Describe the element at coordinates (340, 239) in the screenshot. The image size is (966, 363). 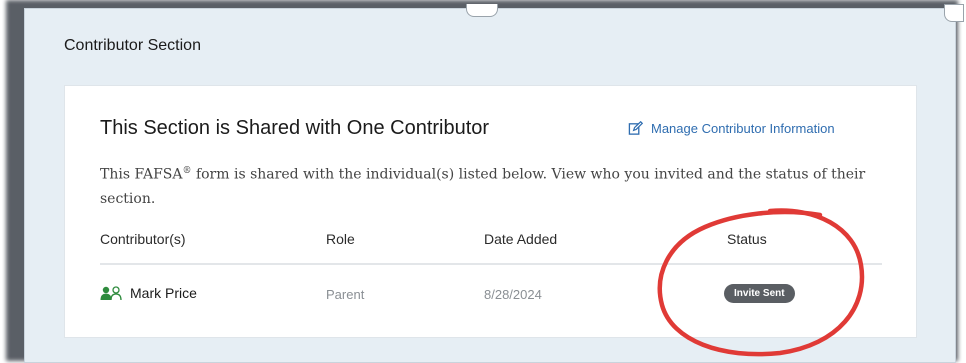
I see `column-header-role: Role` at that location.